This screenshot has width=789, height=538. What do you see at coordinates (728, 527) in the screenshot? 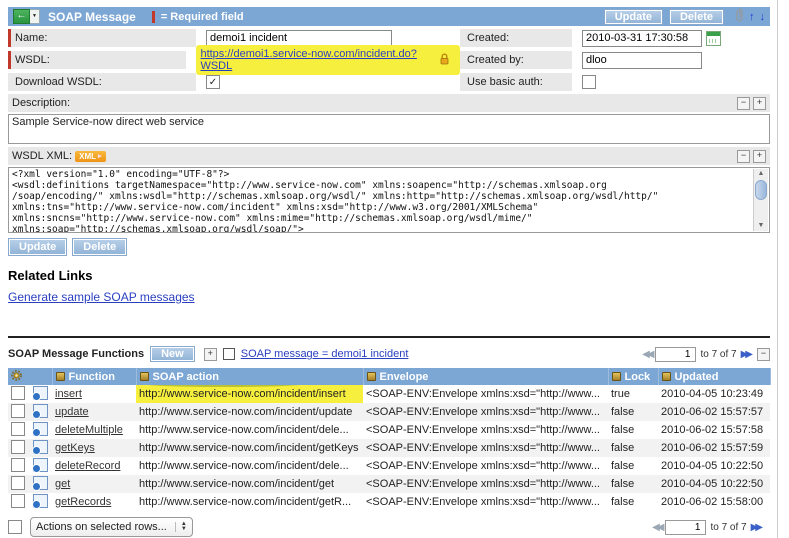
I see `row-range-label: to 7 of 7` at bounding box center [728, 527].